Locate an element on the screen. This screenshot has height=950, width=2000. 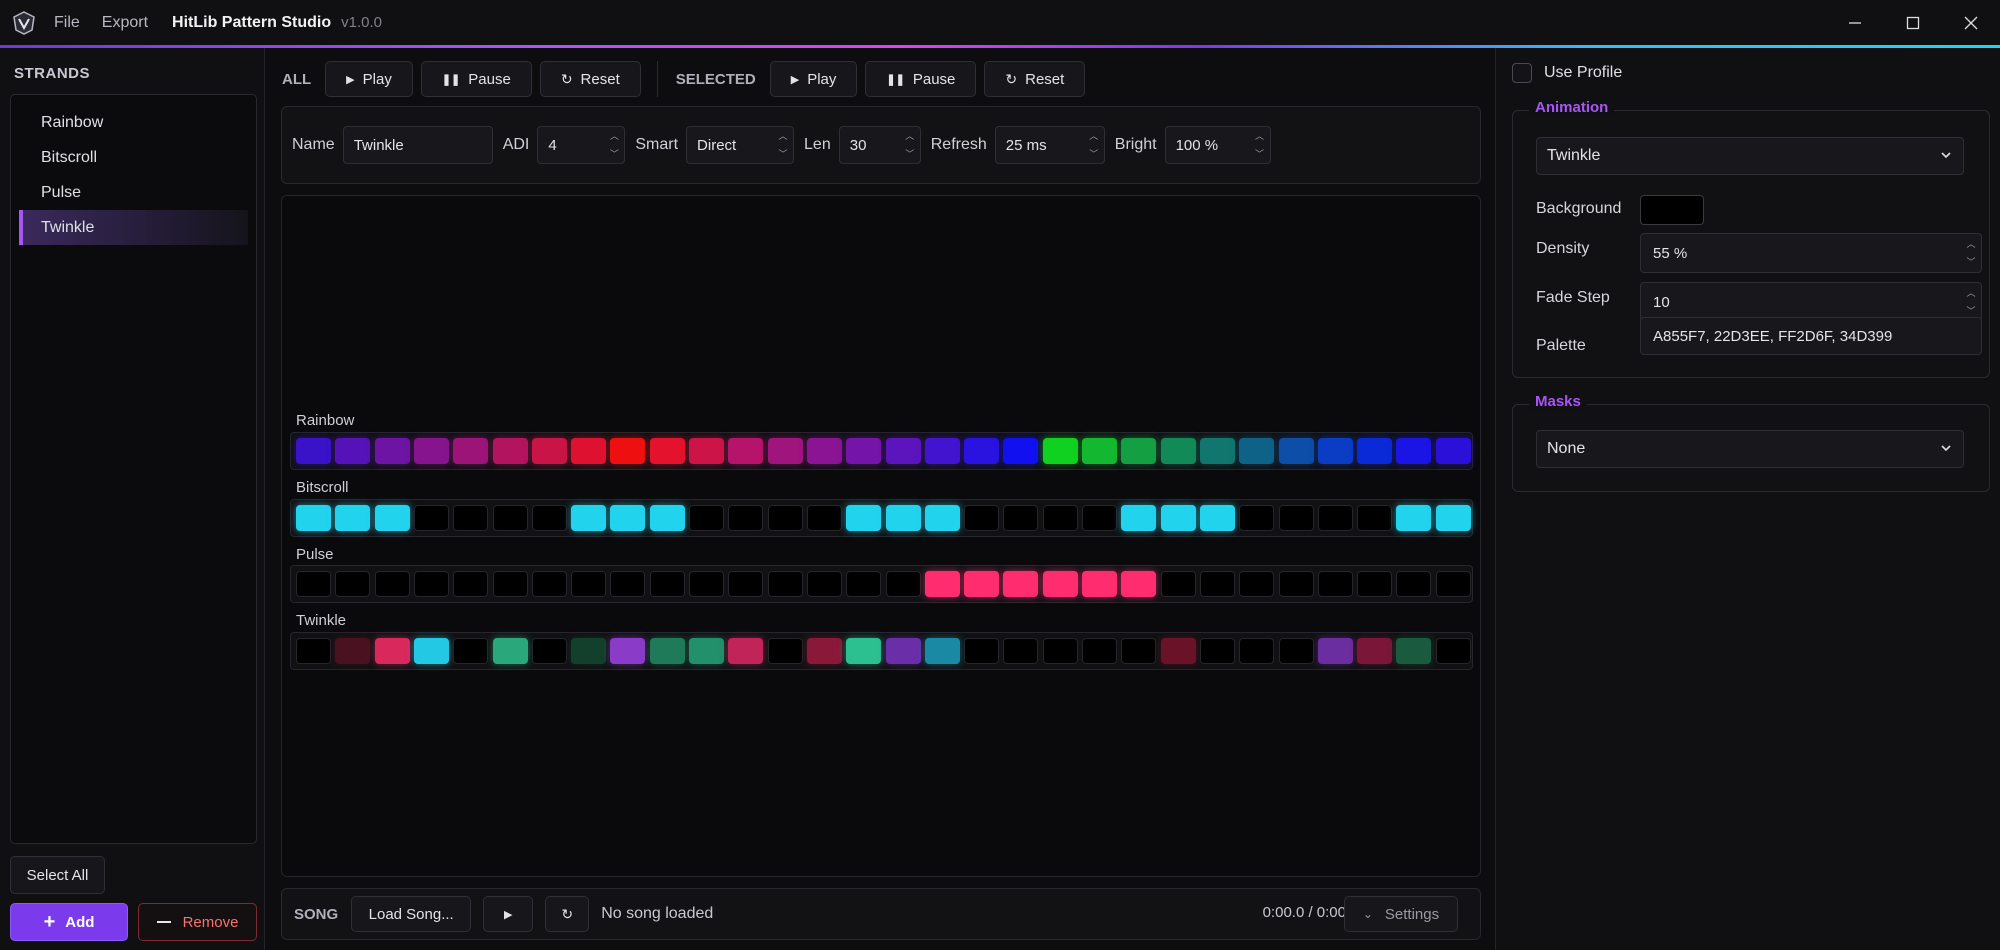
song-time: 0:00.0 / 0:00 is located at coordinates (1304, 912).